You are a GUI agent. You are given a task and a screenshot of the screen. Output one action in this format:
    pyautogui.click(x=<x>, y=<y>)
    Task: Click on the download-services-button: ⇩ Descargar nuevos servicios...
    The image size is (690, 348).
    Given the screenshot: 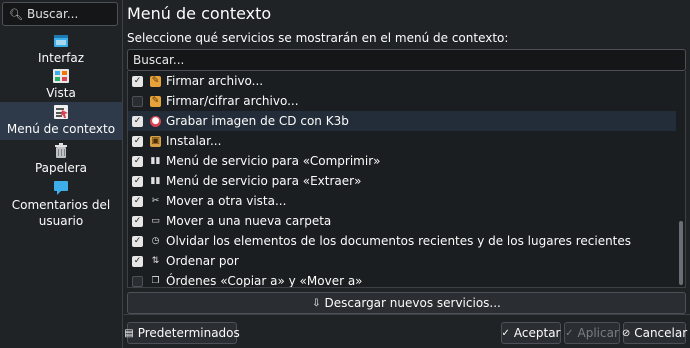 What is the action you would take?
    pyautogui.click(x=406, y=303)
    